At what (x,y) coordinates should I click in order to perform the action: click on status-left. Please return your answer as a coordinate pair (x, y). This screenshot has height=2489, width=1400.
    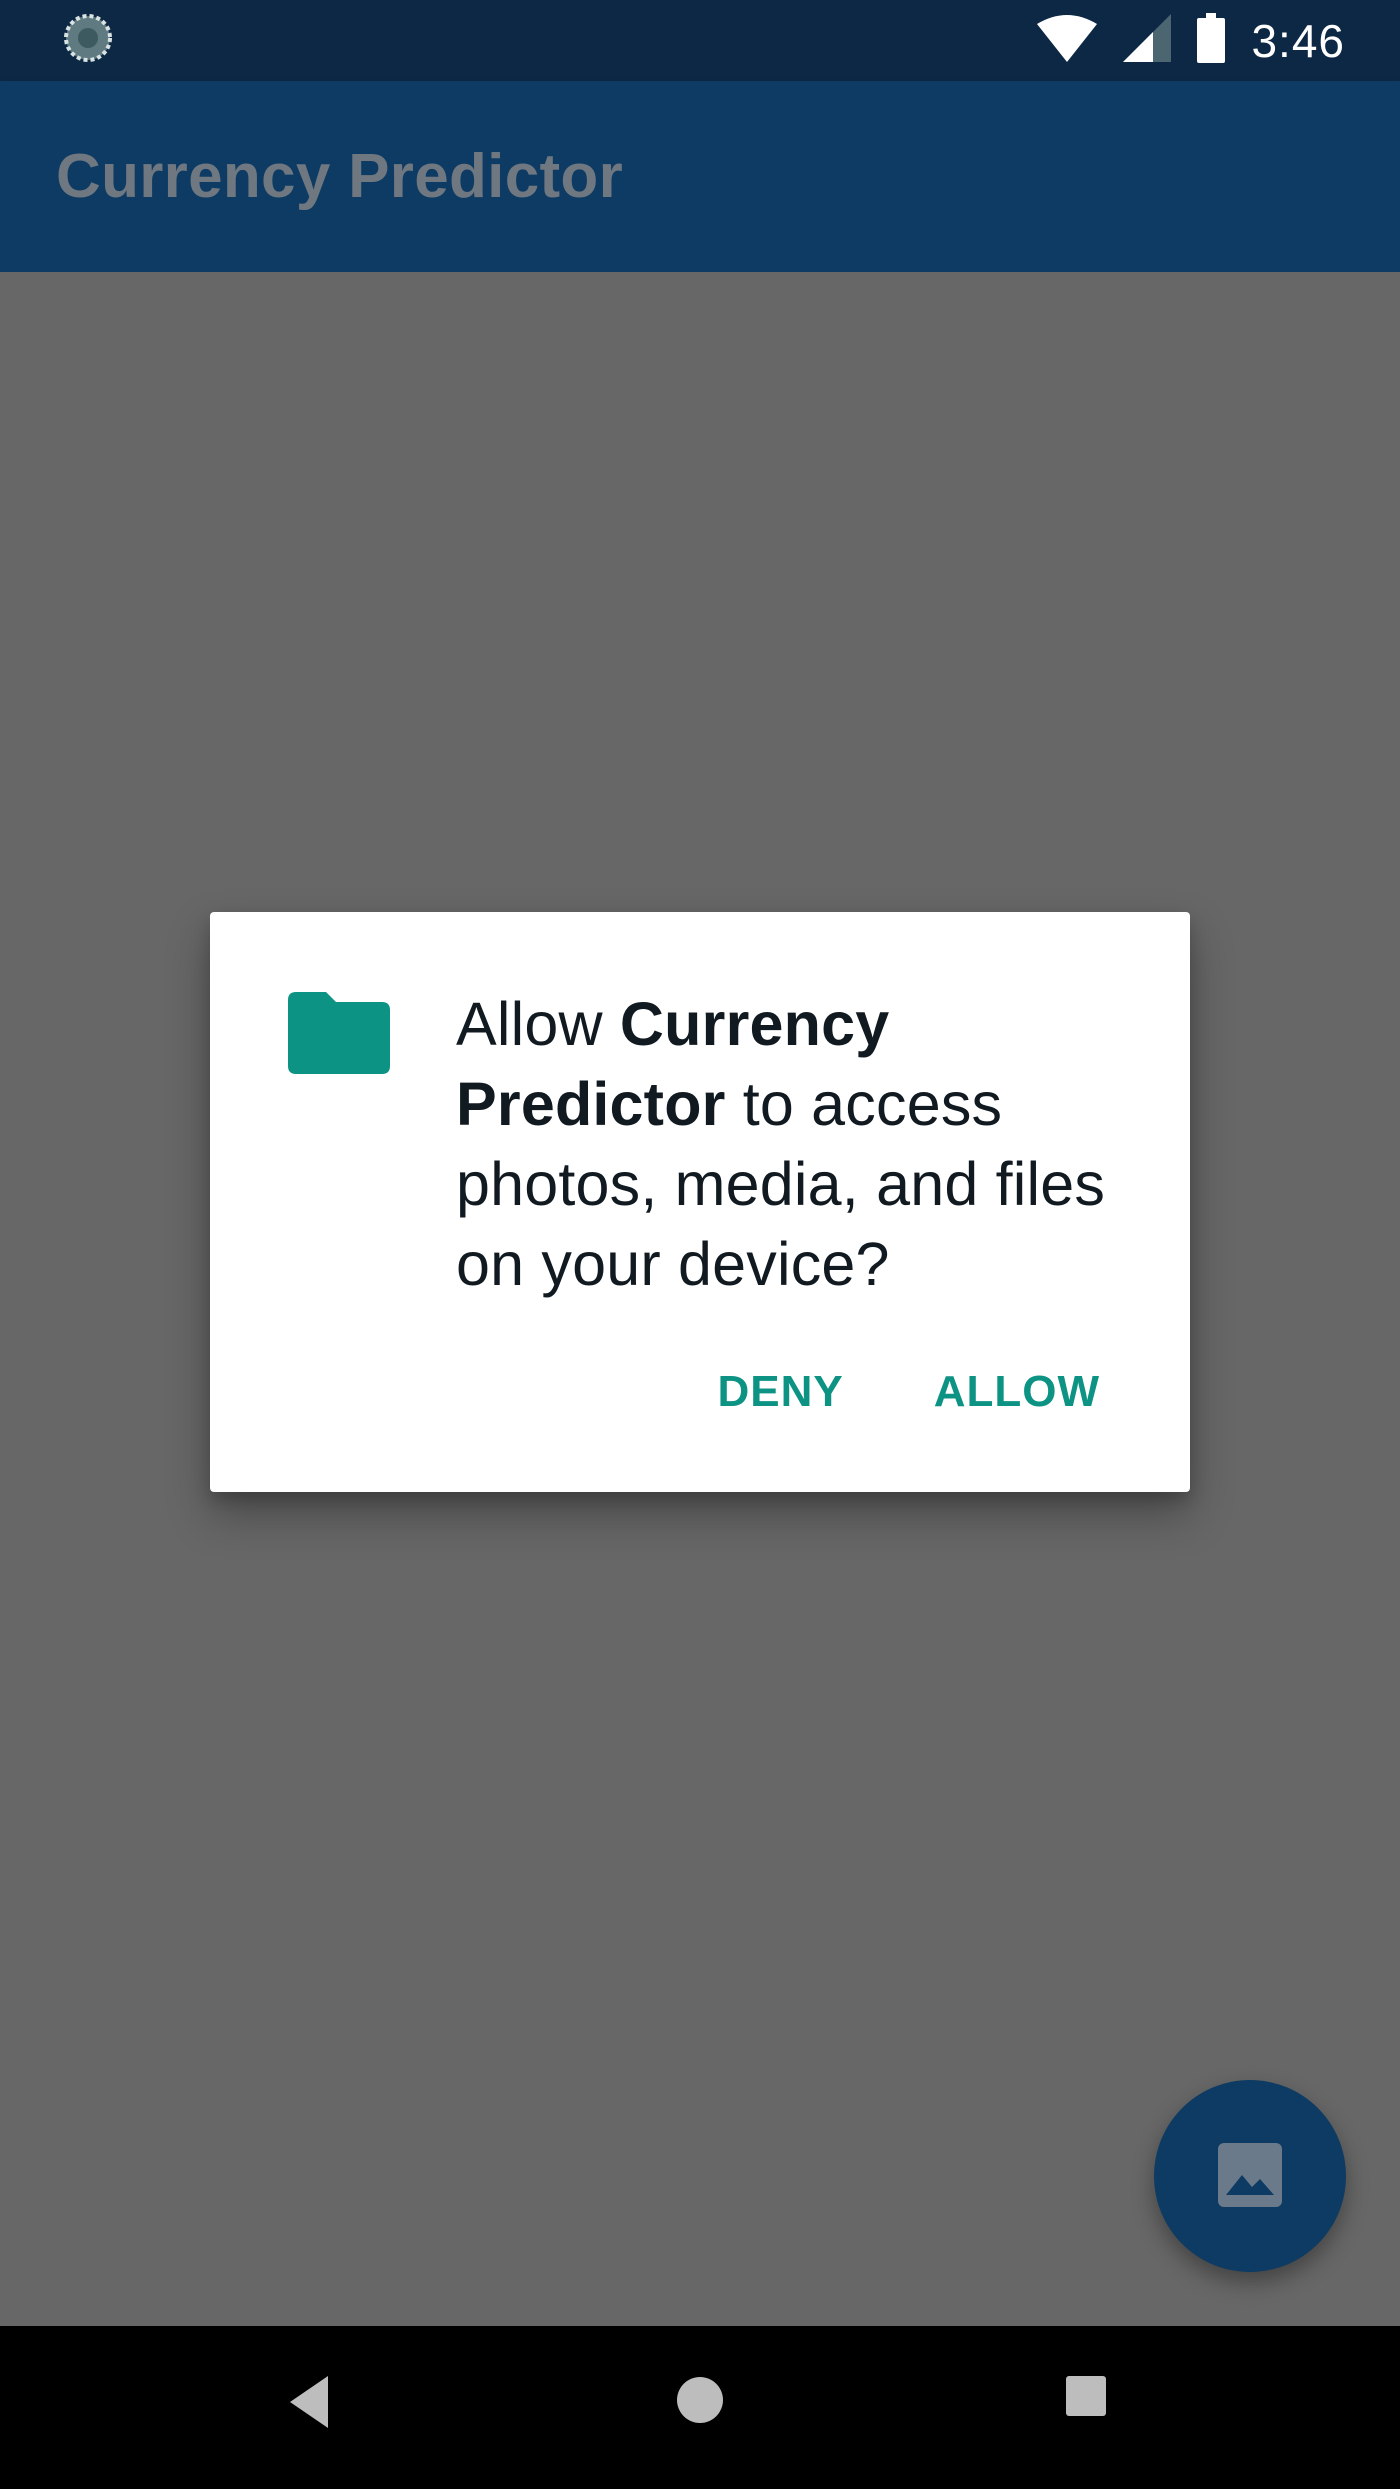
    Looking at the image, I should click on (88, 40).